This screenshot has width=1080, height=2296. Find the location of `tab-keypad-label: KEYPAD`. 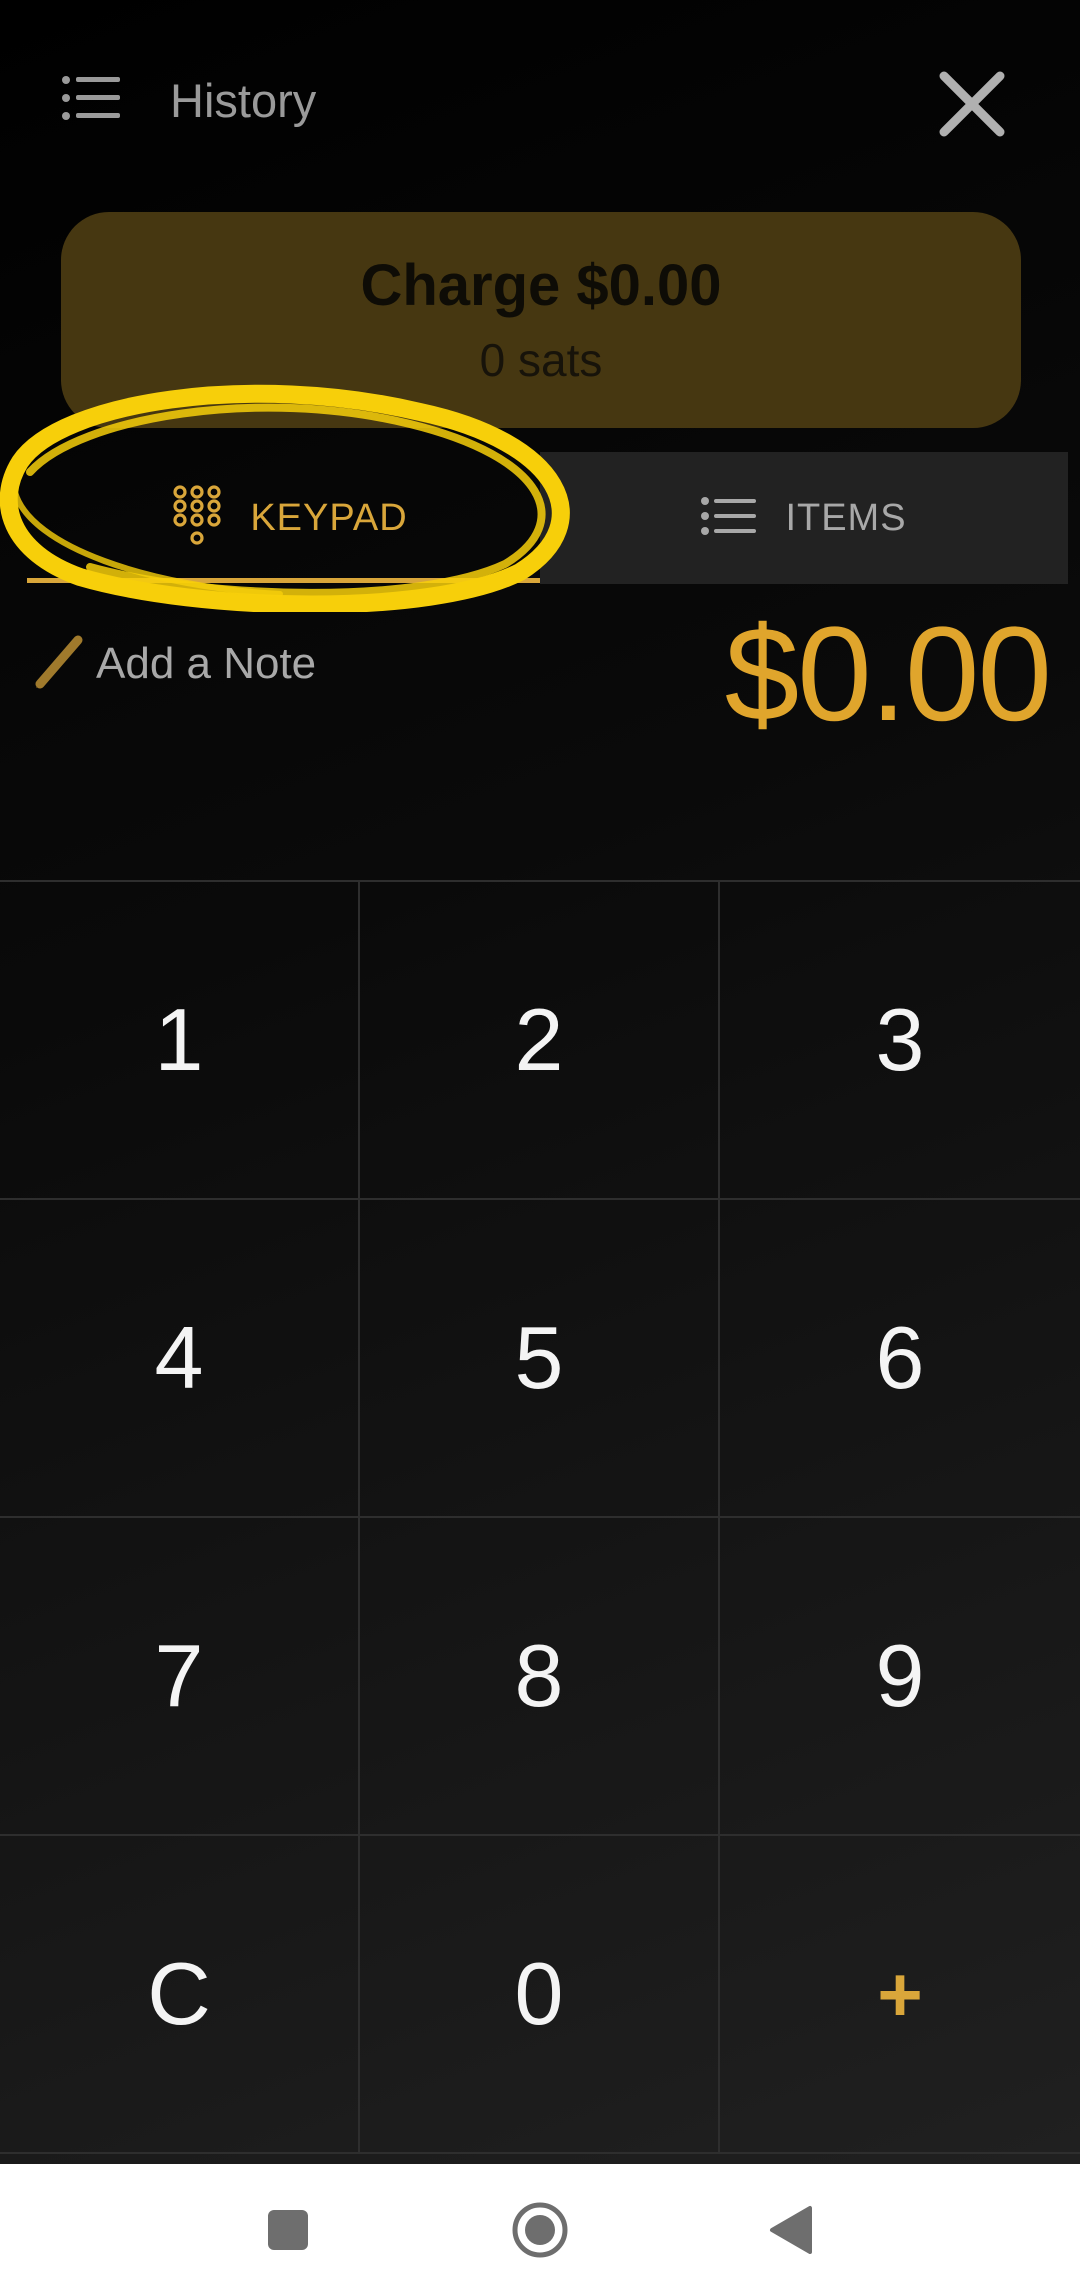

tab-keypad-label: KEYPAD is located at coordinates (329, 517).